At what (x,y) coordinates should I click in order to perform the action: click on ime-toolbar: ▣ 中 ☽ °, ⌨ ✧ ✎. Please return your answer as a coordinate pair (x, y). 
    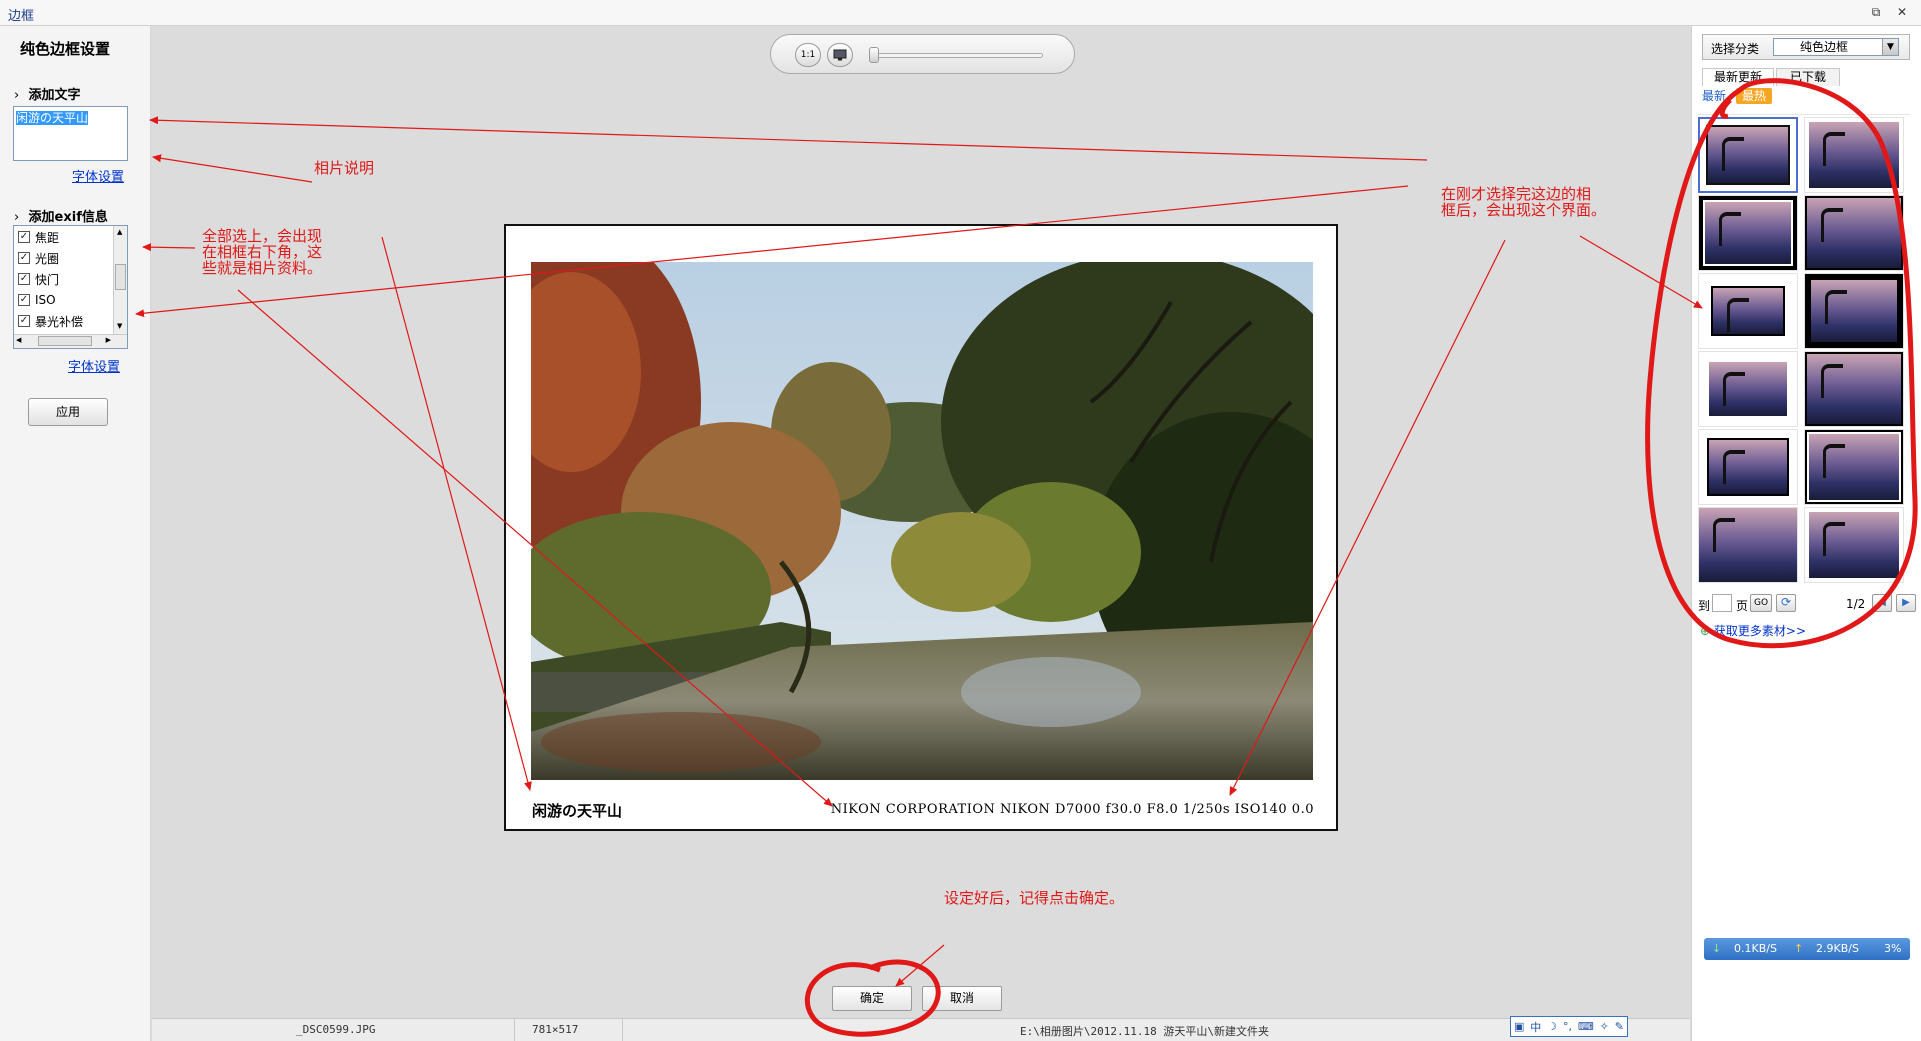
    Looking at the image, I should click on (1569, 1026).